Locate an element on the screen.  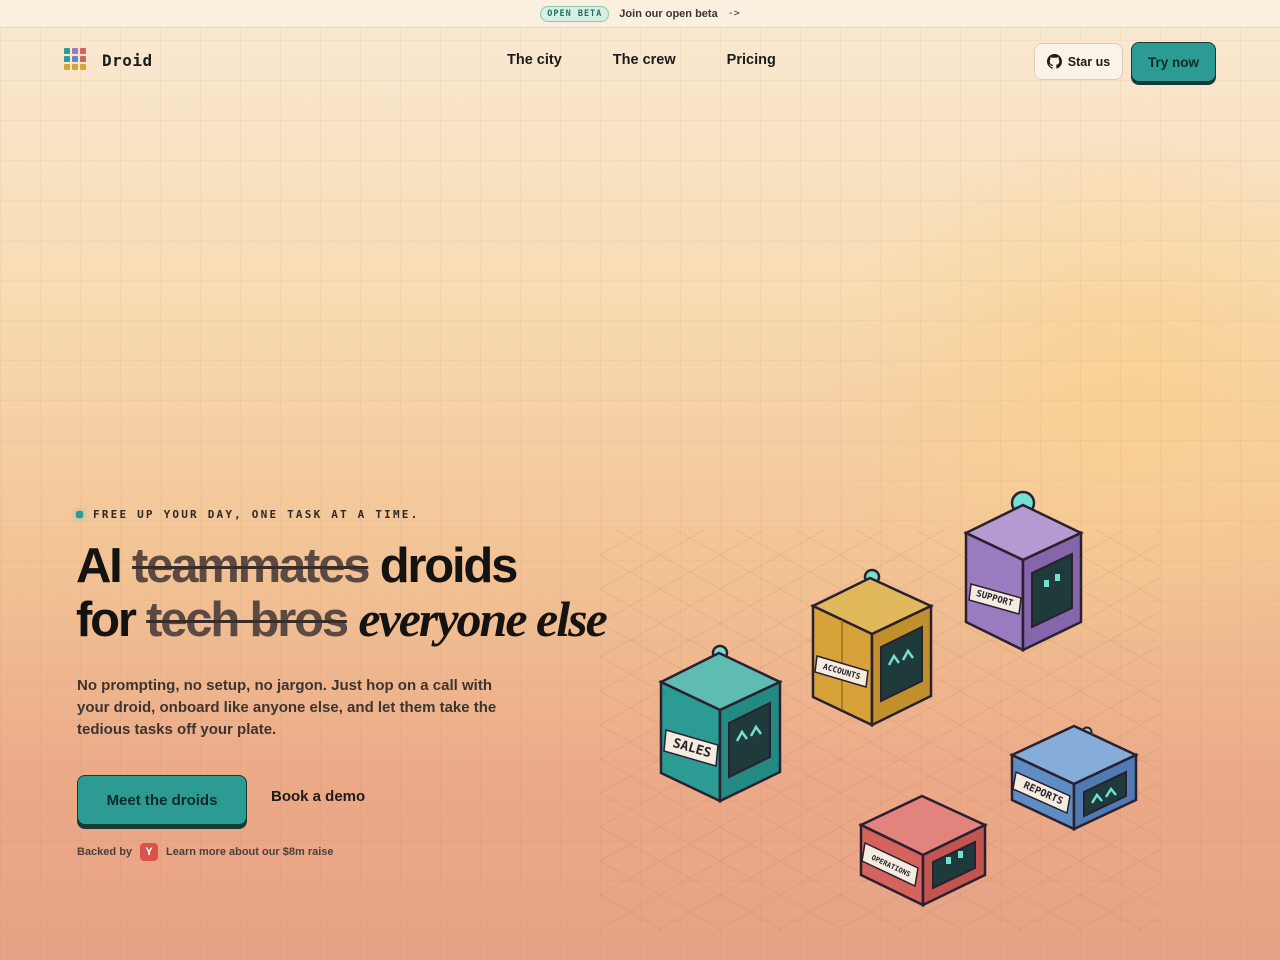
headline-italic-word: everyone else is located at coordinates (482, 619).